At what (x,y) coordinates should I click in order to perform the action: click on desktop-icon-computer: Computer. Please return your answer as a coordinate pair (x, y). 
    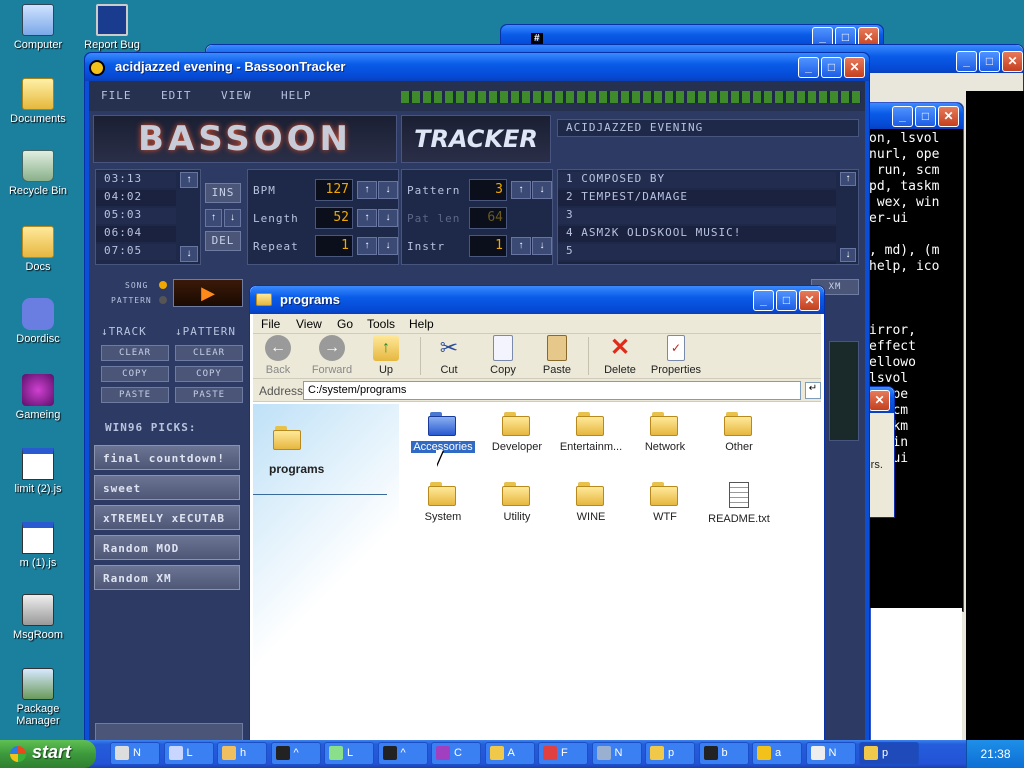
    Looking at the image, I should click on (38, 27).